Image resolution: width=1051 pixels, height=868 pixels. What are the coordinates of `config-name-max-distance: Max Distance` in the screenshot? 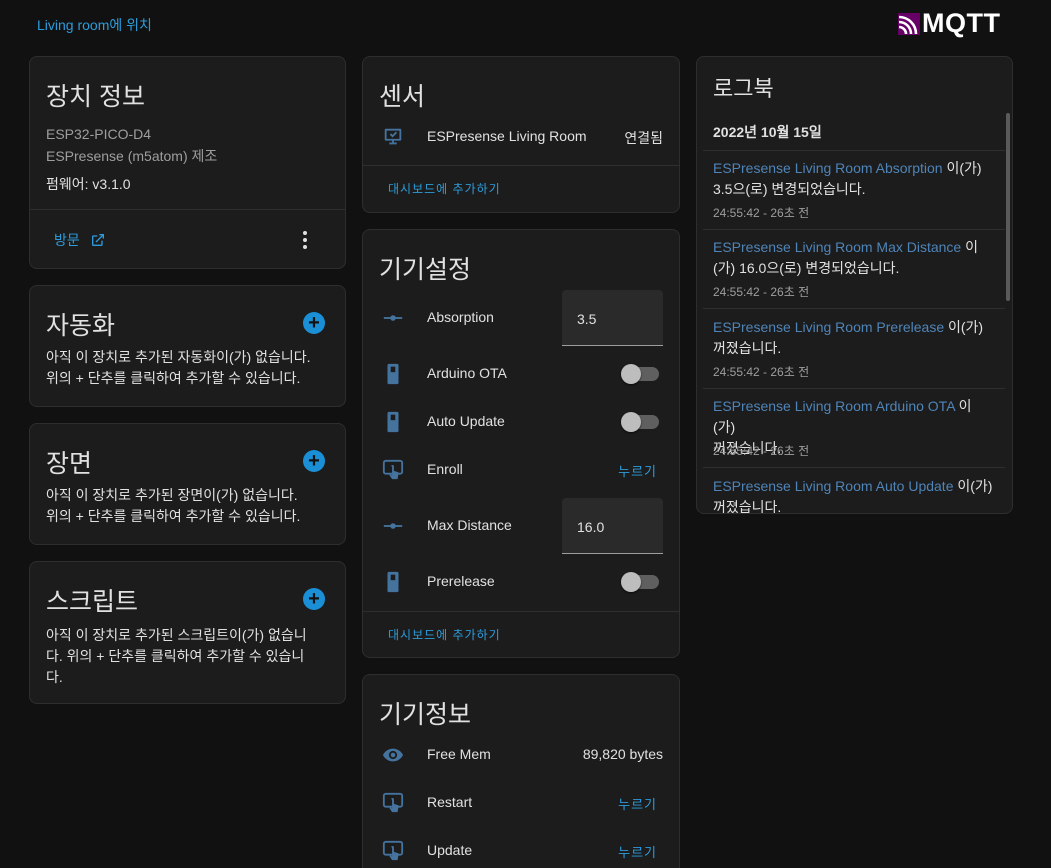 It's located at (469, 525).